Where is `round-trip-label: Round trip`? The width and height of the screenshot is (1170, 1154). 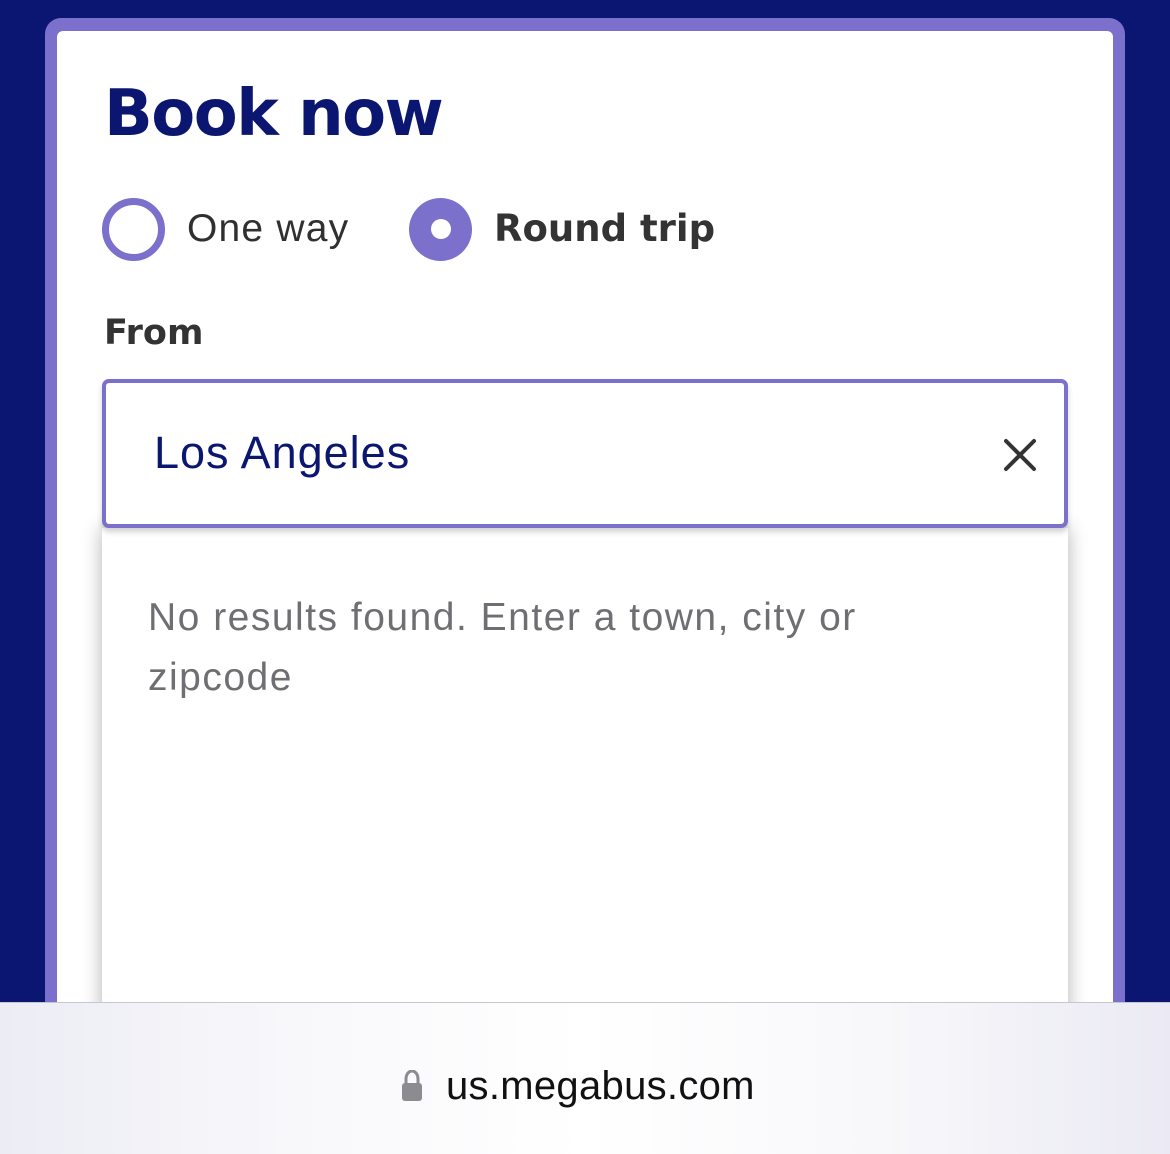 round-trip-label: Round trip is located at coordinates (604, 229).